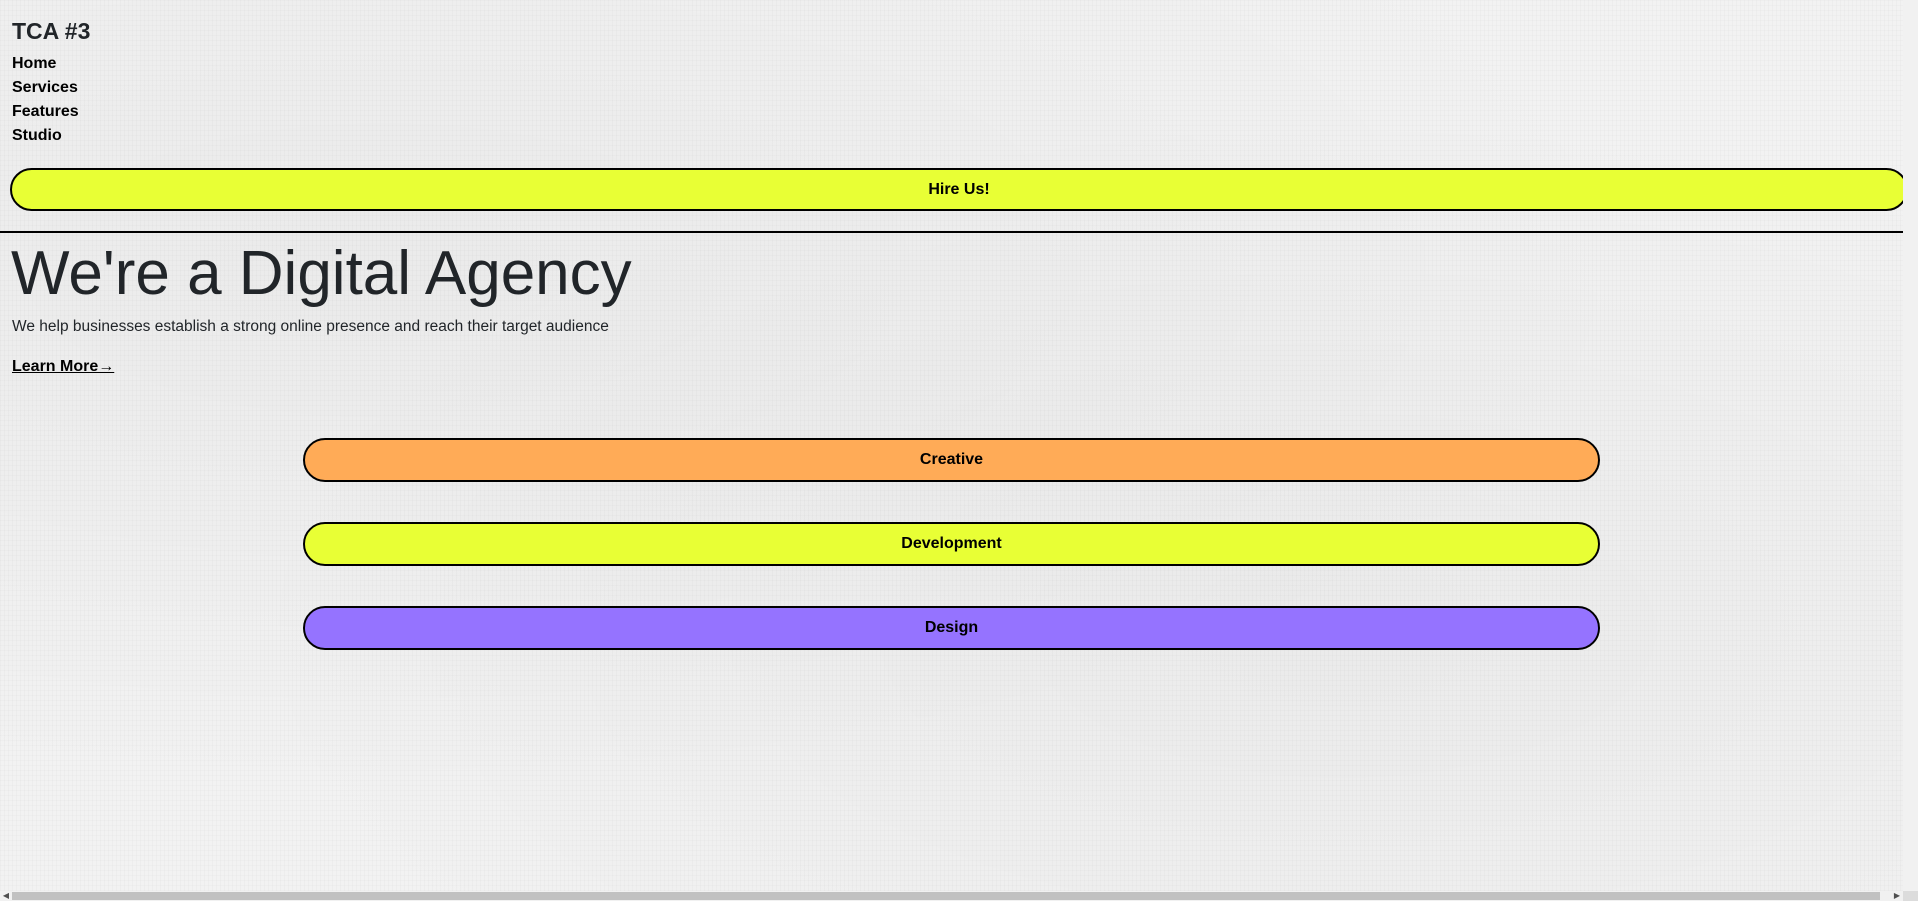 The height and width of the screenshot is (901, 1918). I want to click on scroll-left-icon: ◀, so click(6, 896).